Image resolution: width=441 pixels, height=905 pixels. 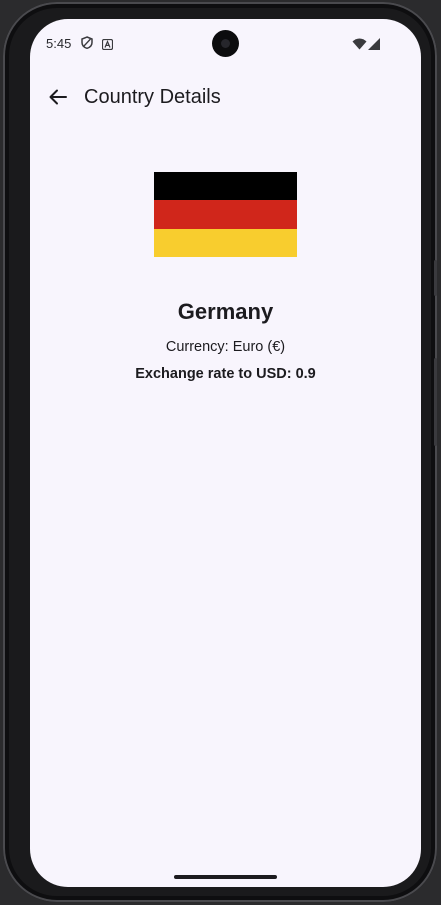 I want to click on germany-flag, so click(x=225, y=214).